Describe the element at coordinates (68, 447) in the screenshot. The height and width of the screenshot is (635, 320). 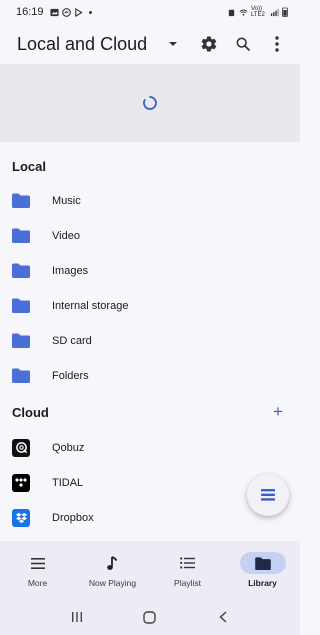
I see `list-item-label: Qobuz` at that location.